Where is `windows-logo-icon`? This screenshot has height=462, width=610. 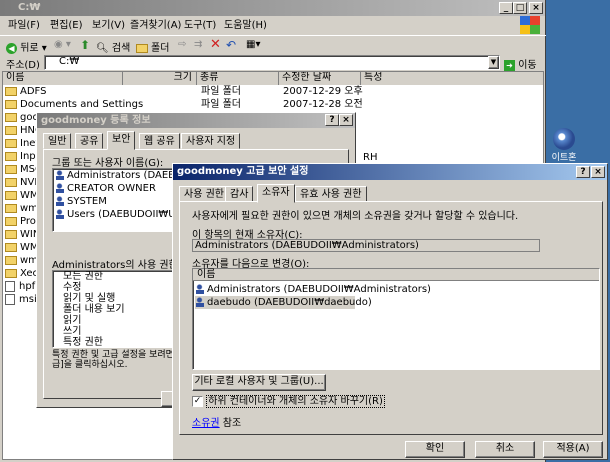 windows-logo-icon is located at coordinates (530, 25).